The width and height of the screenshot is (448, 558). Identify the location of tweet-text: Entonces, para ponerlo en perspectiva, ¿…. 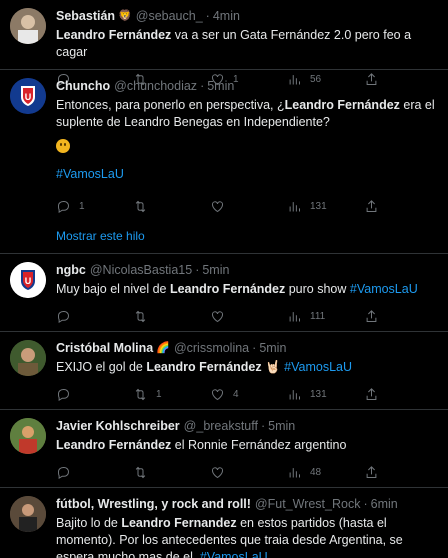
(247, 114).